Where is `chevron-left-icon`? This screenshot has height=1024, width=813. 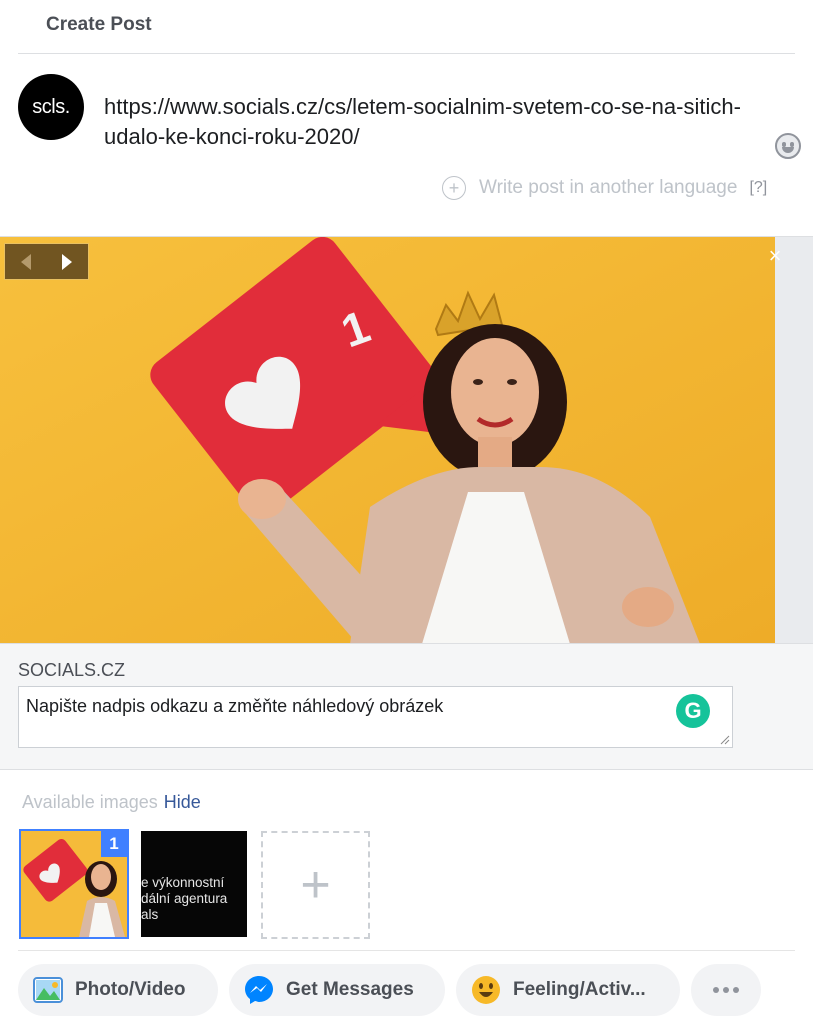 chevron-left-icon is located at coordinates (26, 261).